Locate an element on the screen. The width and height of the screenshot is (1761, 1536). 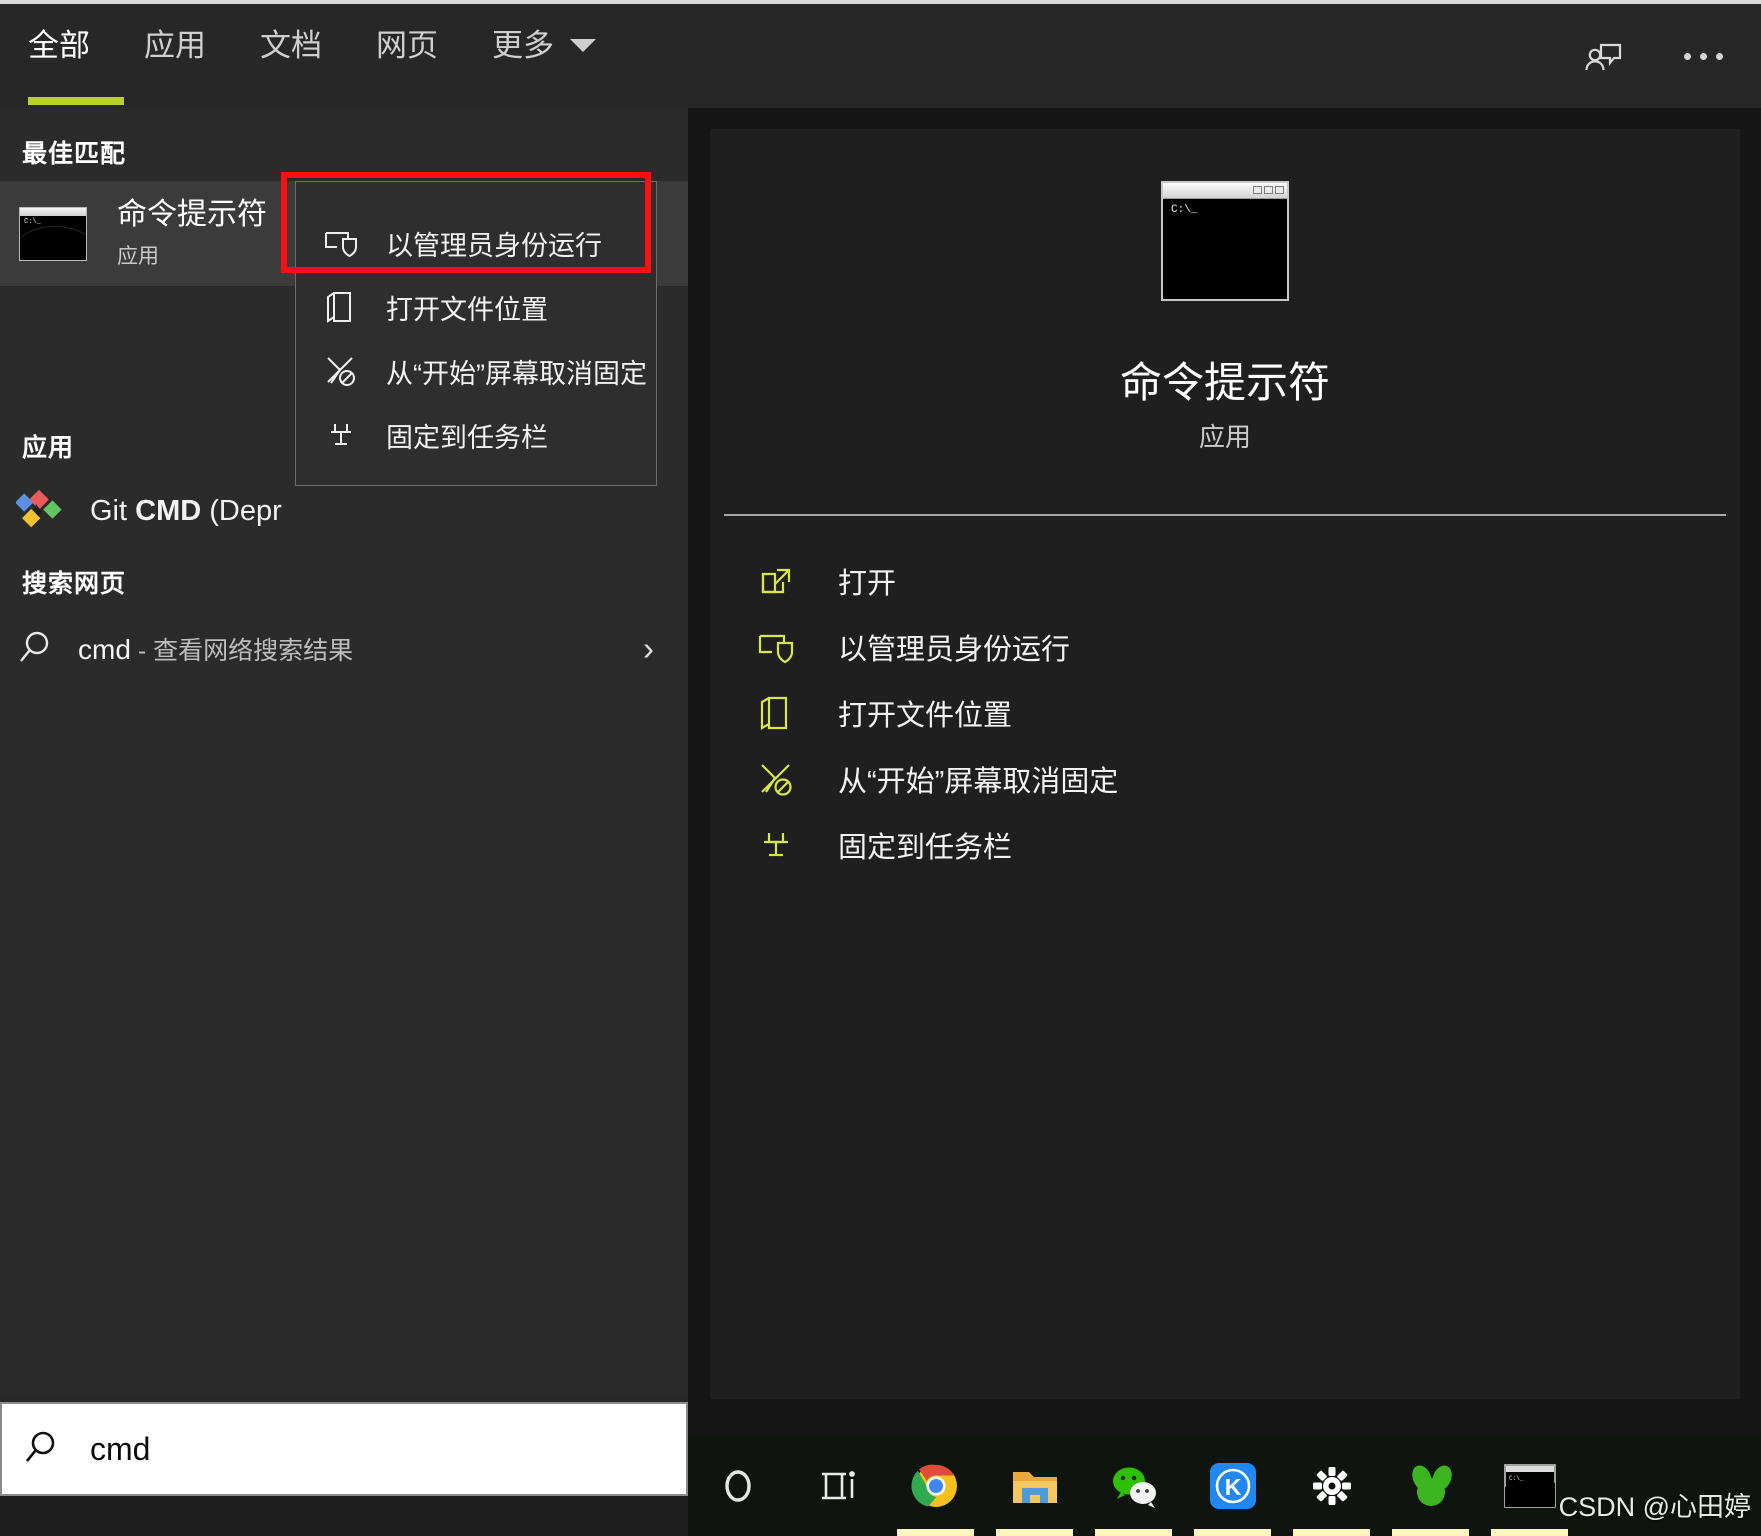
command-prompt-large-icon-text: C:\_ is located at coordinates (1184, 210).